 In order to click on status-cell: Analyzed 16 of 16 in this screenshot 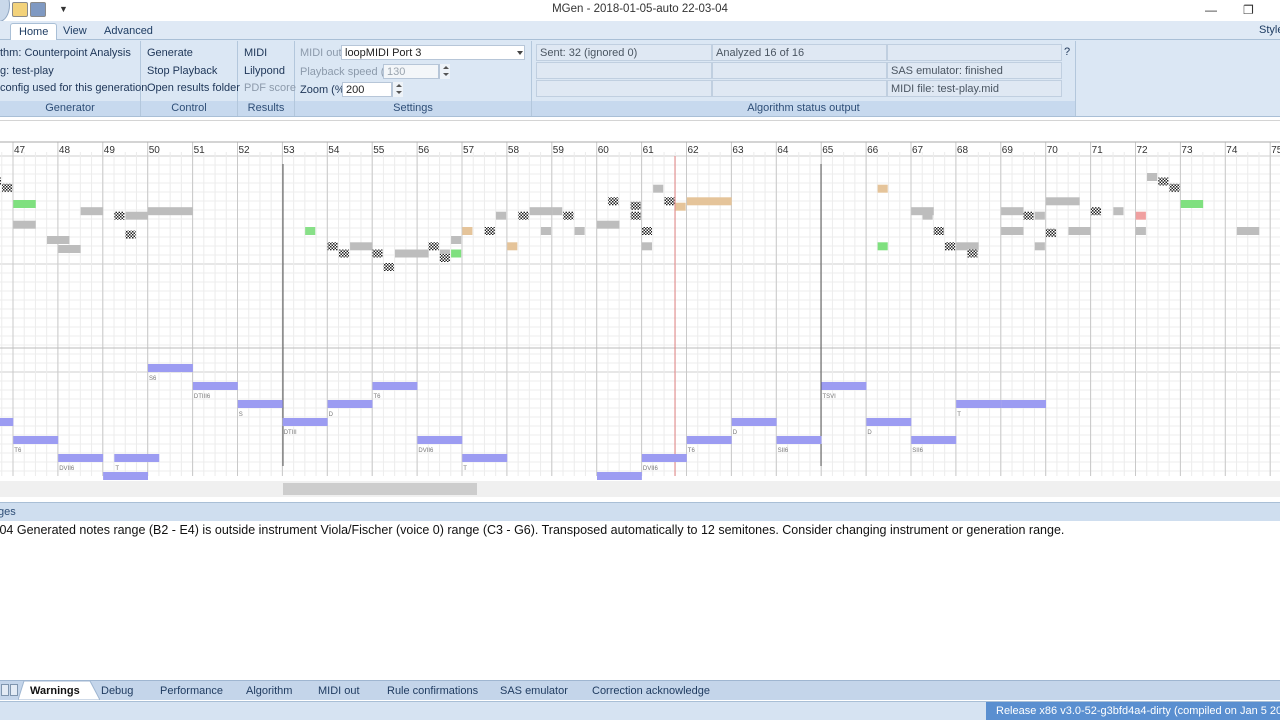, I will do `click(799, 52)`.